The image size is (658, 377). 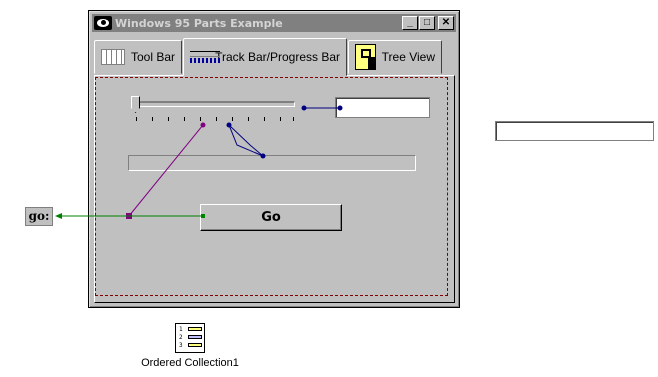 I want to click on tab-tool-bar: Tool Bar, so click(x=138, y=57).